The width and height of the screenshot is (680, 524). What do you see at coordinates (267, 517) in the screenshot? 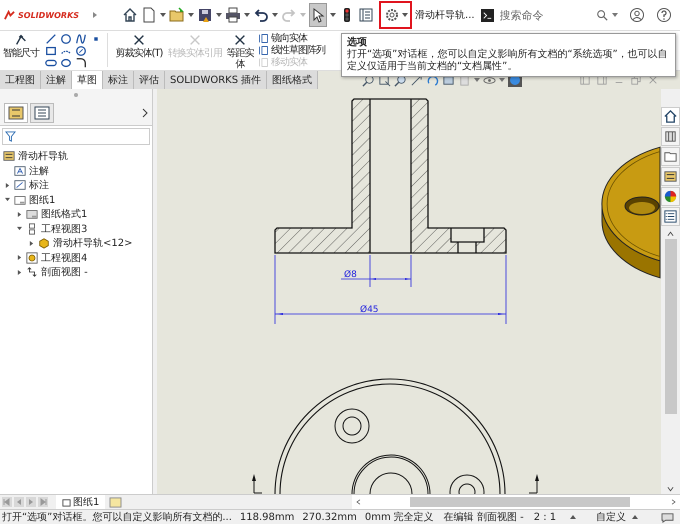
I see `x-coordinate: 118.98mm` at bounding box center [267, 517].